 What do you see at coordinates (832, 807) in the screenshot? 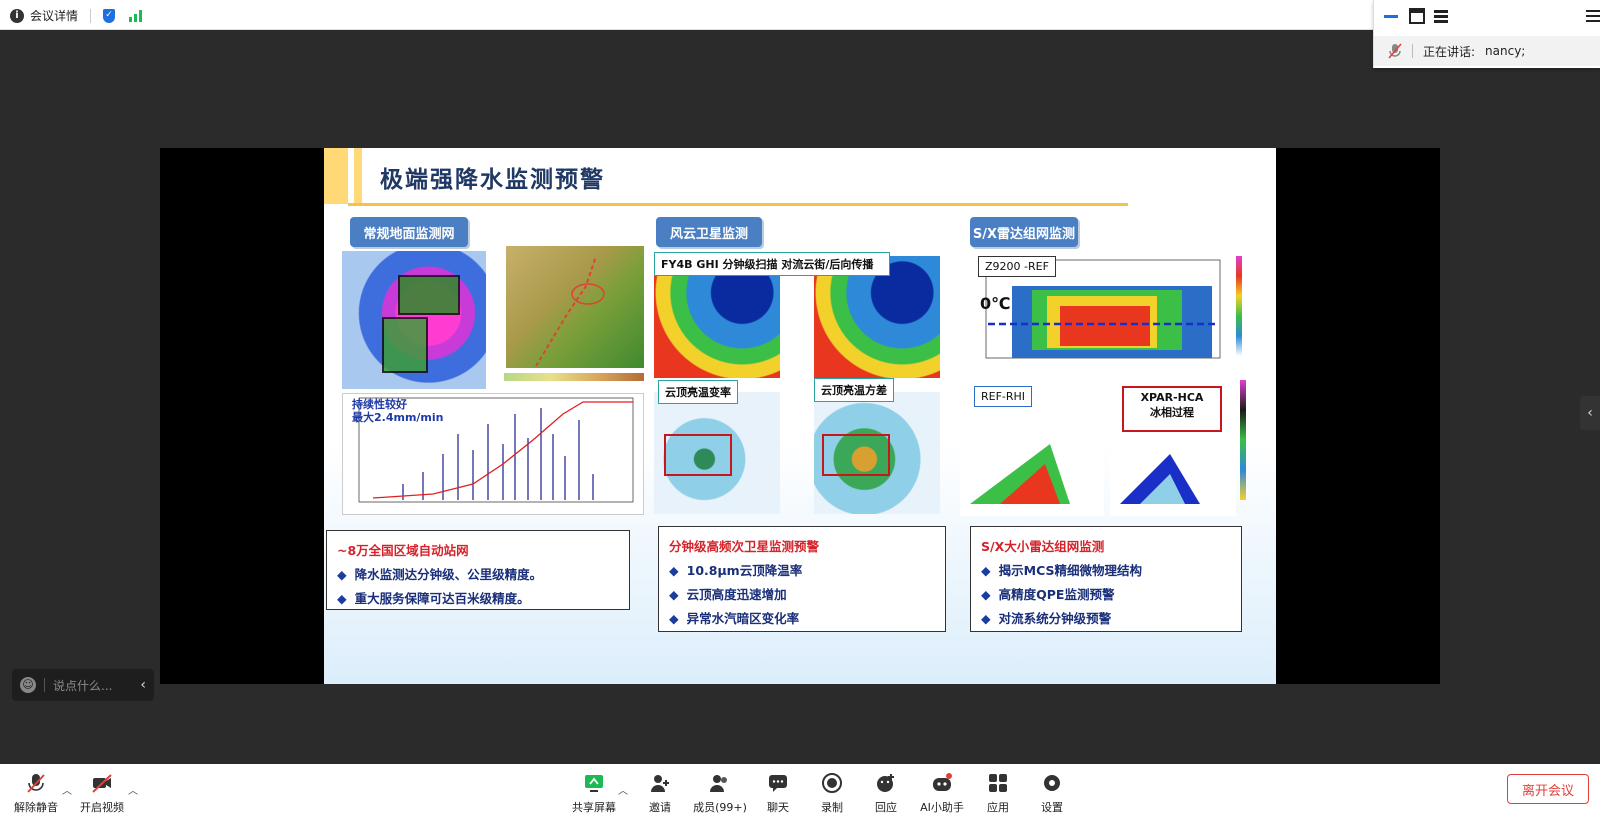
I see `record-label: 录制` at bounding box center [832, 807].